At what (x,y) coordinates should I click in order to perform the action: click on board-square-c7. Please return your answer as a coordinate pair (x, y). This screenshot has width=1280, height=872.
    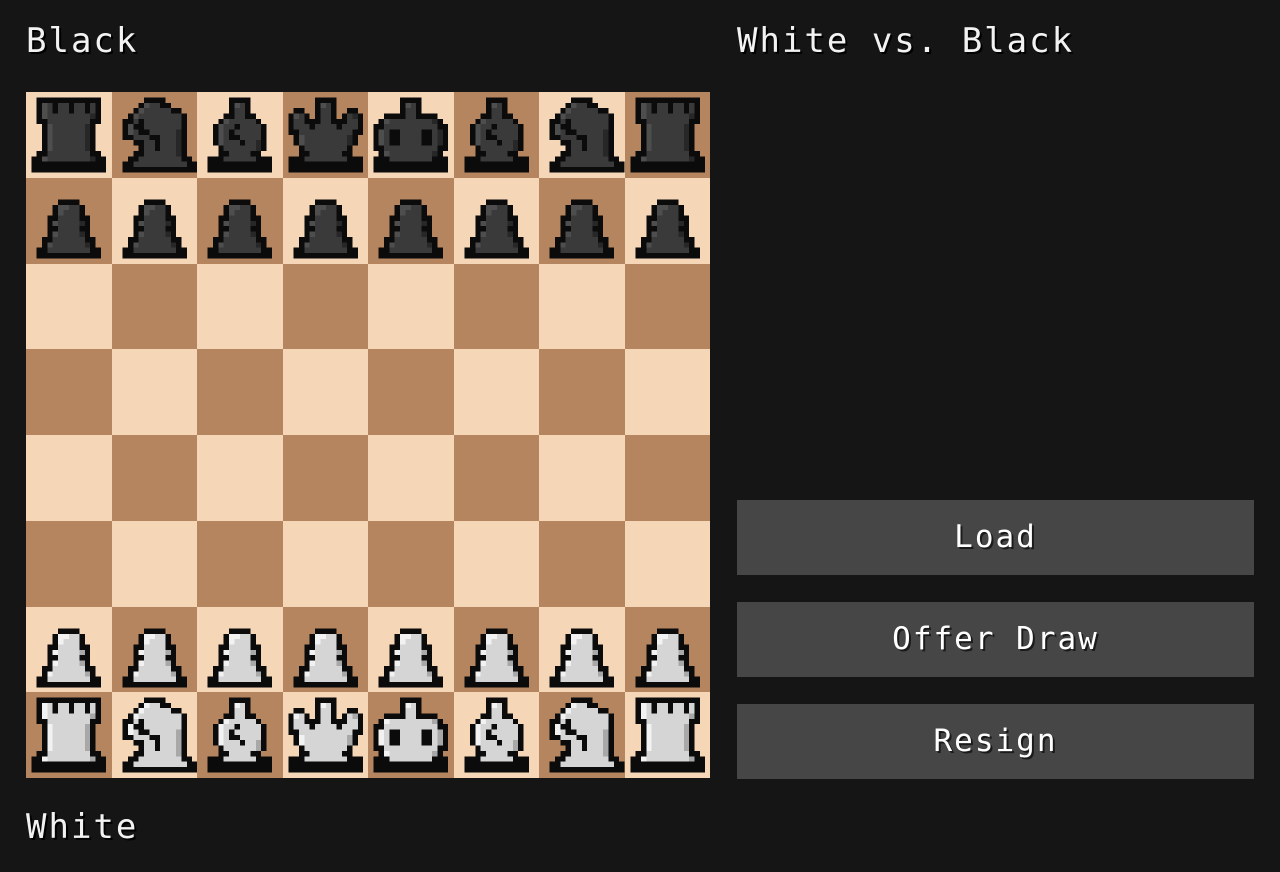
    Looking at the image, I should click on (240, 220).